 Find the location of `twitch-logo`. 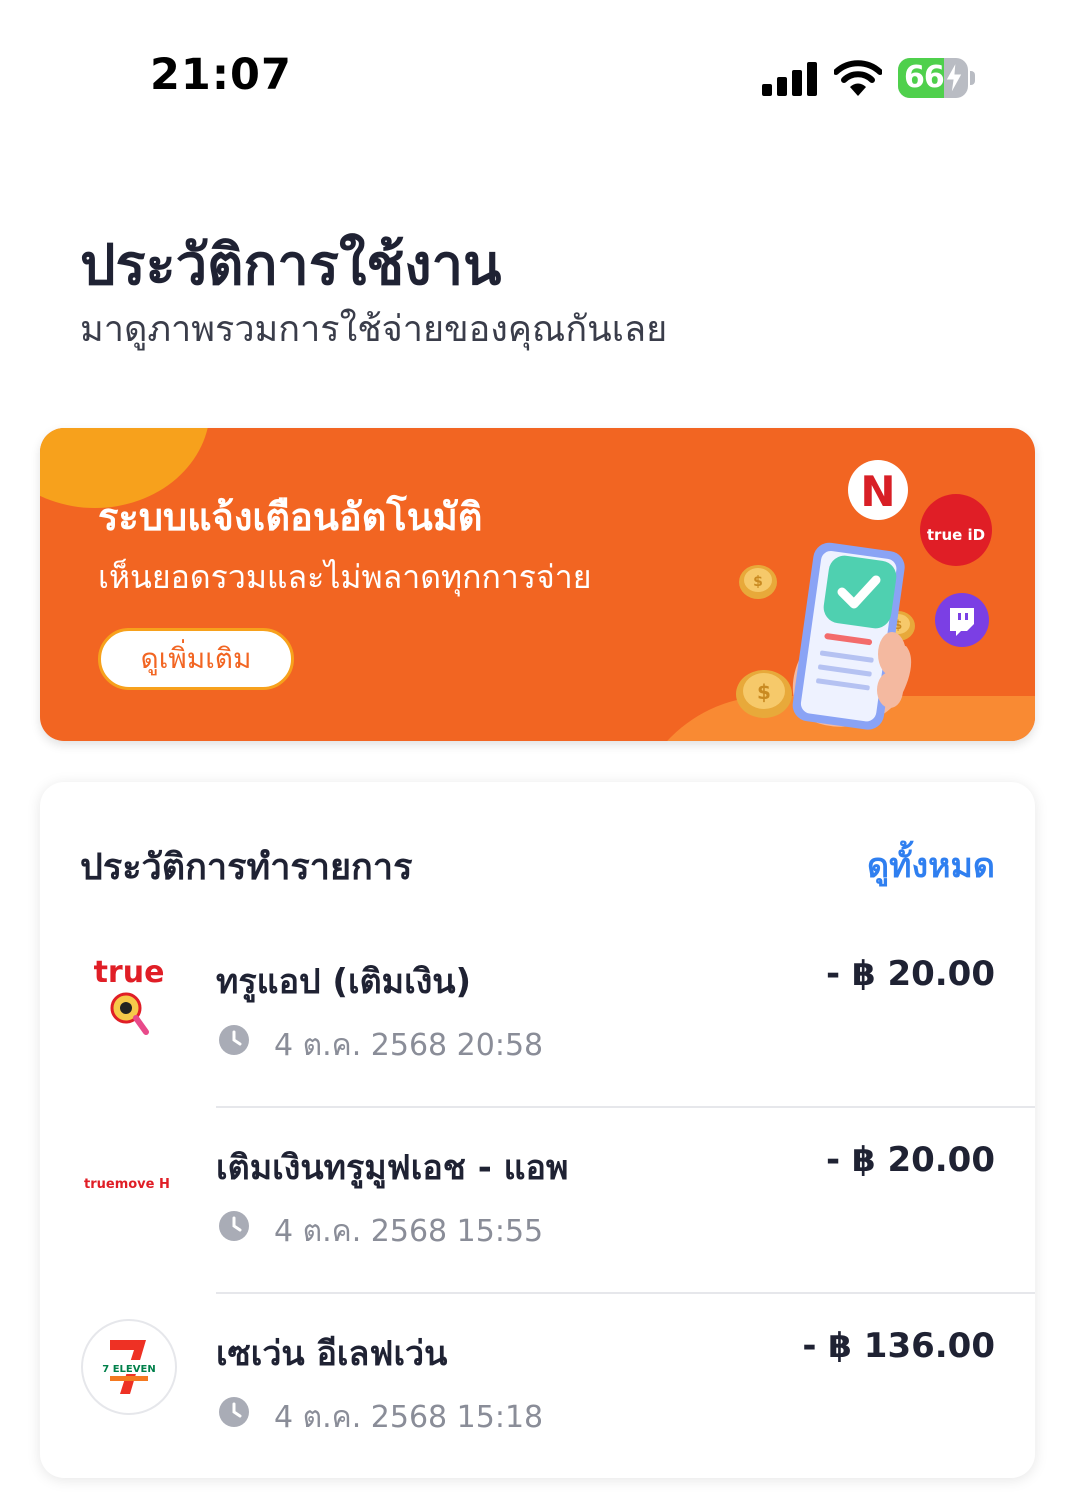

twitch-logo is located at coordinates (962, 620).